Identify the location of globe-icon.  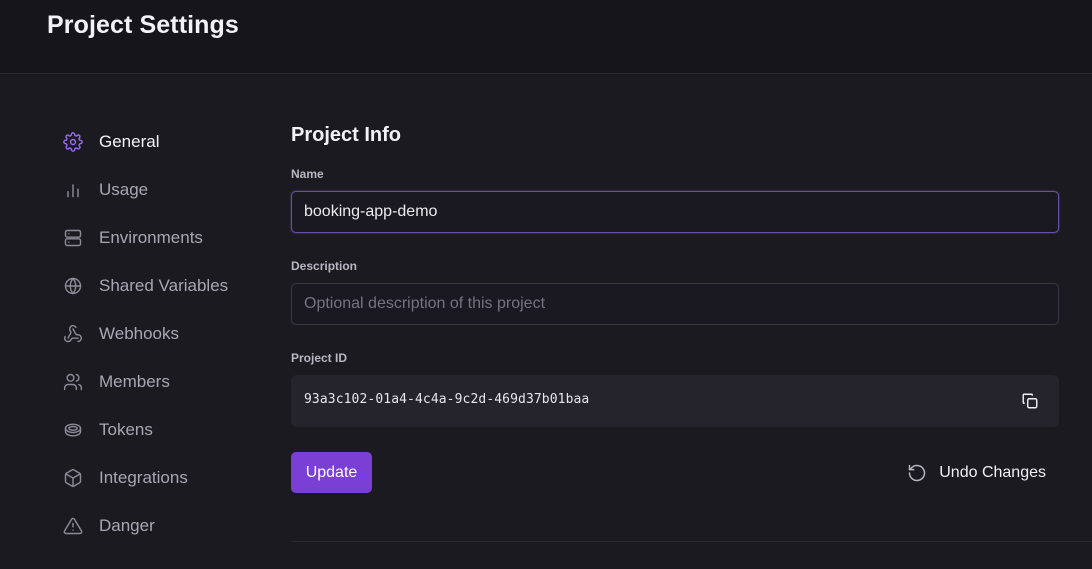
(73, 286).